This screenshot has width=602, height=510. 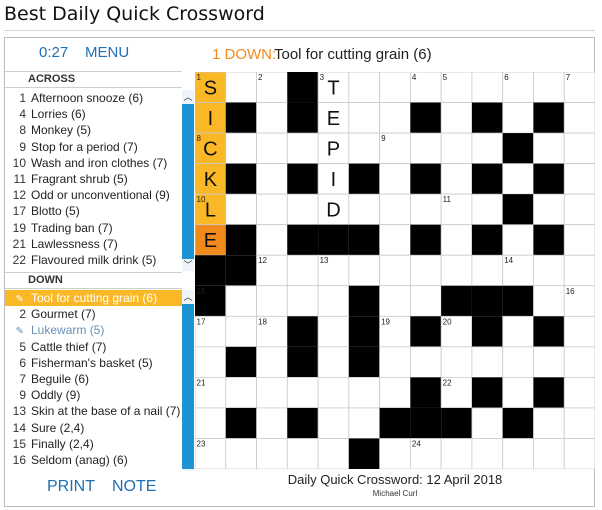 I want to click on scroll-up-icon: ︿, so click(x=188, y=297).